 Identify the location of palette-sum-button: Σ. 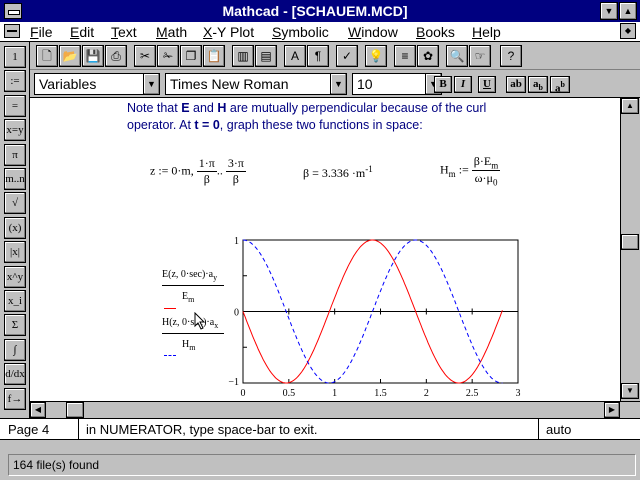
(15, 325).